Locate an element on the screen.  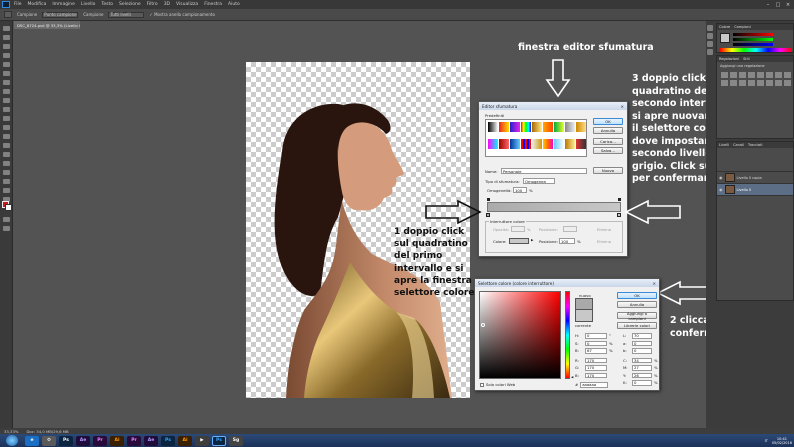
language-indicator: IT is located at coordinates (766, 441).